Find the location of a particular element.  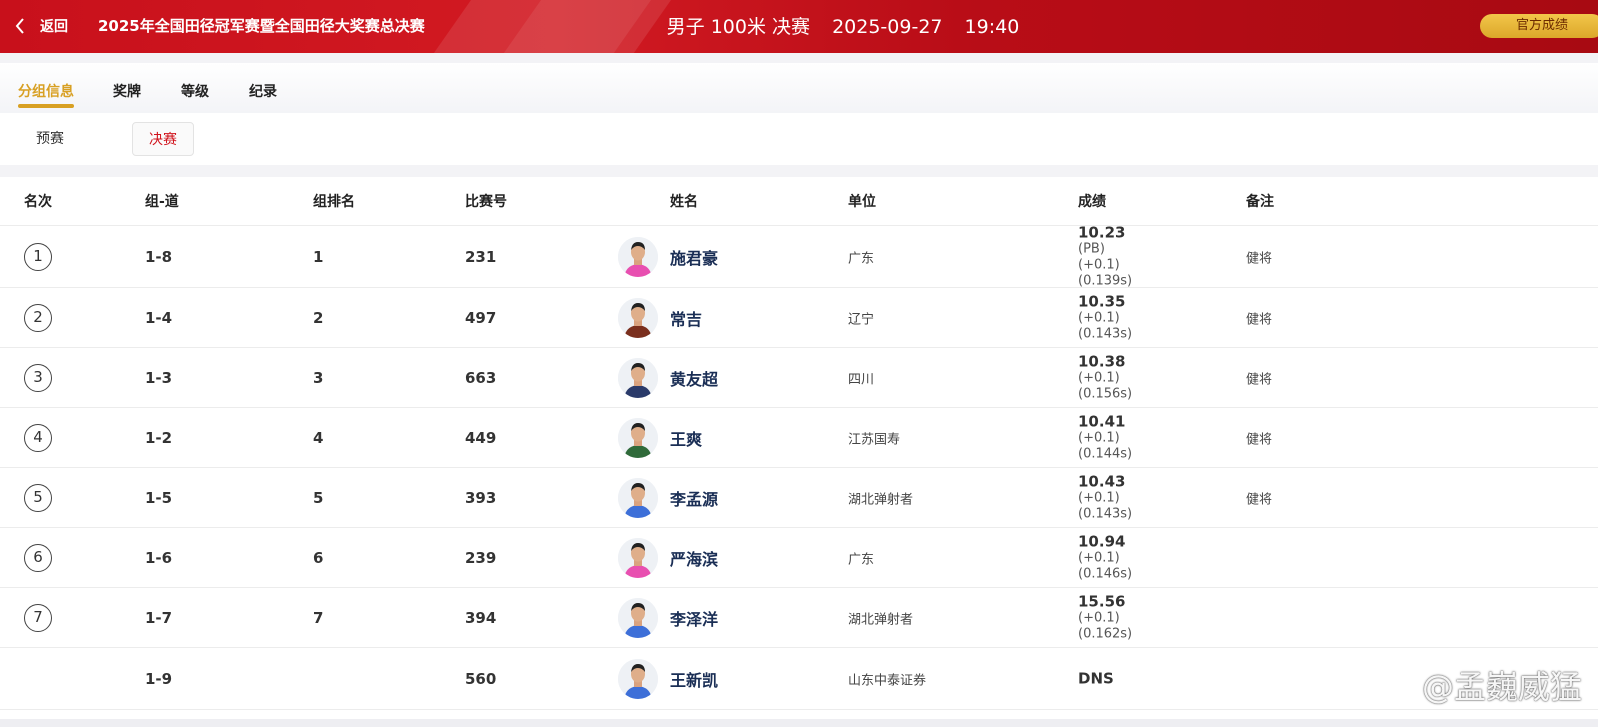

result-cell: 10.41 (+0.1) (0.144s) is located at coordinates (1105, 437).